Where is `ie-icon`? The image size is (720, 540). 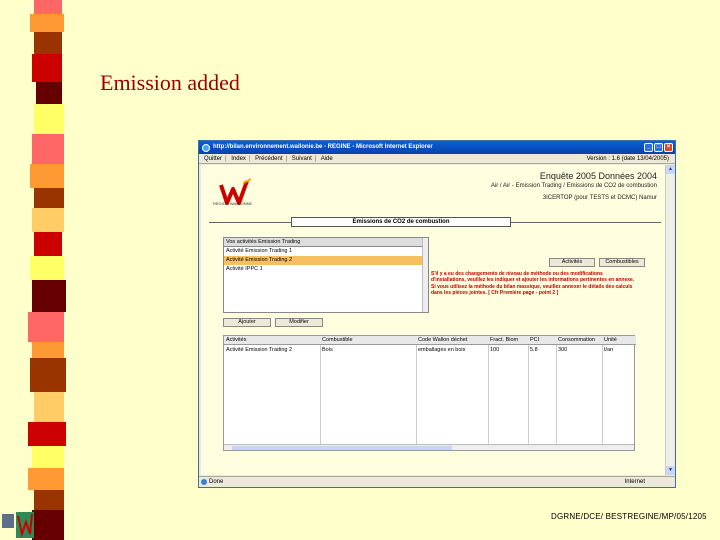 ie-icon is located at coordinates (206, 148).